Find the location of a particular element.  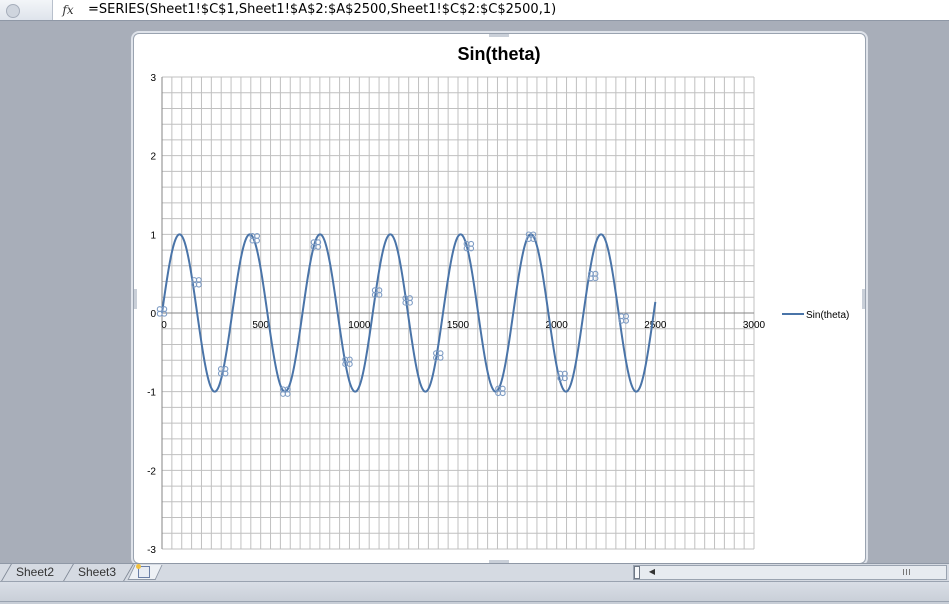

y-tick-label: 0 is located at coordinates (153, 314).